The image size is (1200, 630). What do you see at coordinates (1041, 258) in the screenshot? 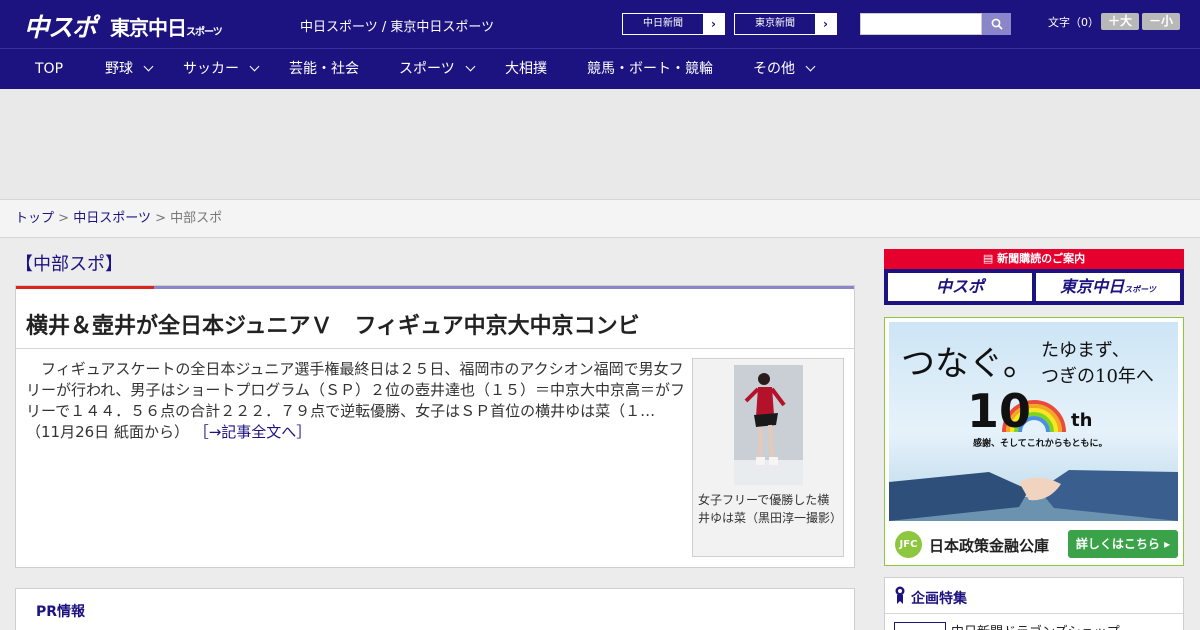
I see `subscription-heading-text: 新聞購読のご案内` at bounding box center [1041, 258].